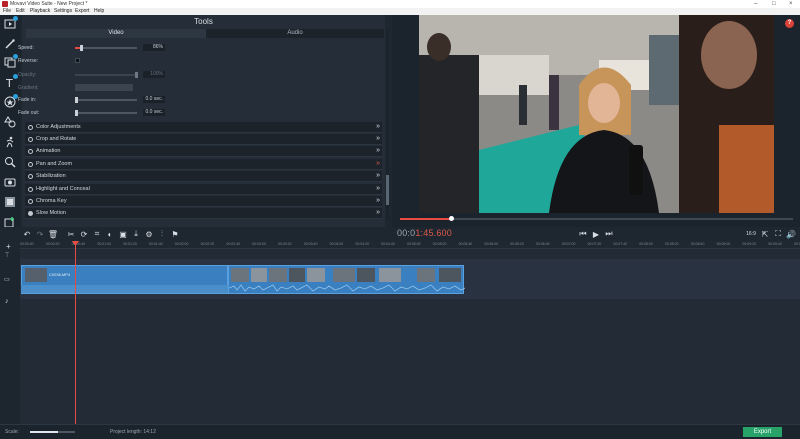 The height and width of the screenshot is (439, 800). Describe the element at coordinates (583, 234) in the screenshot. I see `previous-frame-icon: ⏮` at that location.